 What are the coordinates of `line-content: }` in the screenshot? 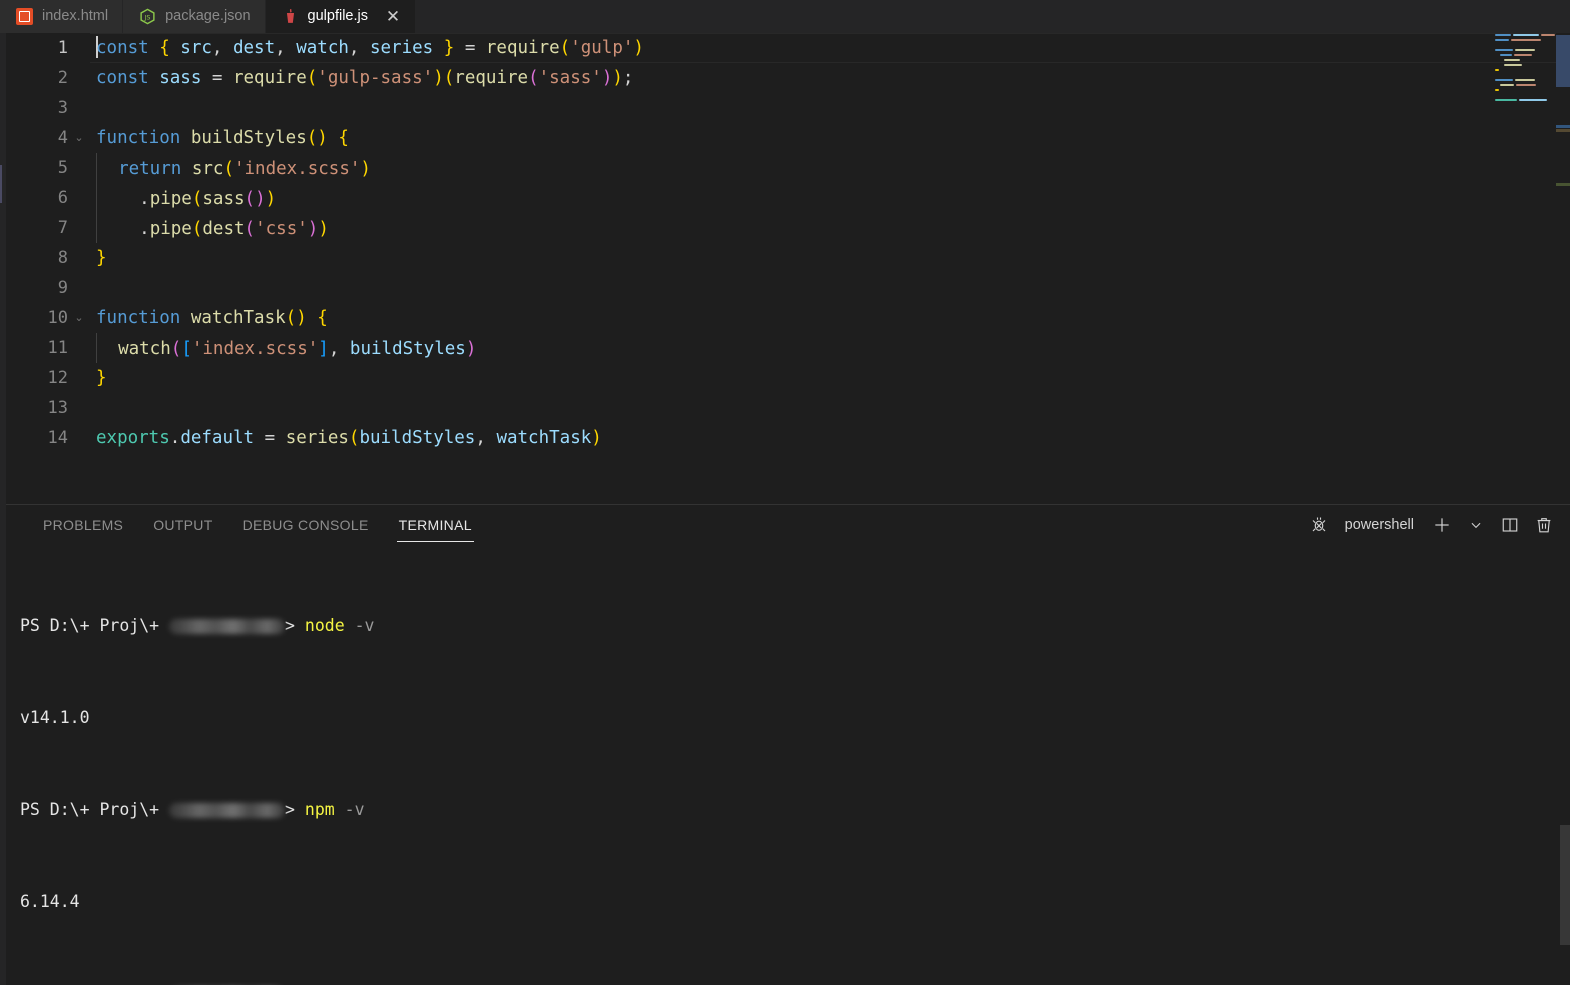 It's located at (98, 378).